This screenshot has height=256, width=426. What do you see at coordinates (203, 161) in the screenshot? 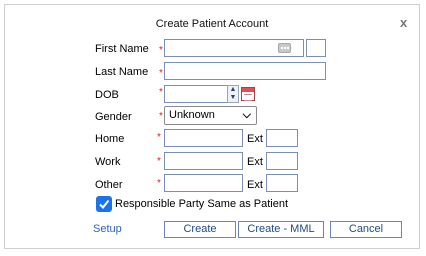
I see `work-phone-input` at bounding box center [203, 161].